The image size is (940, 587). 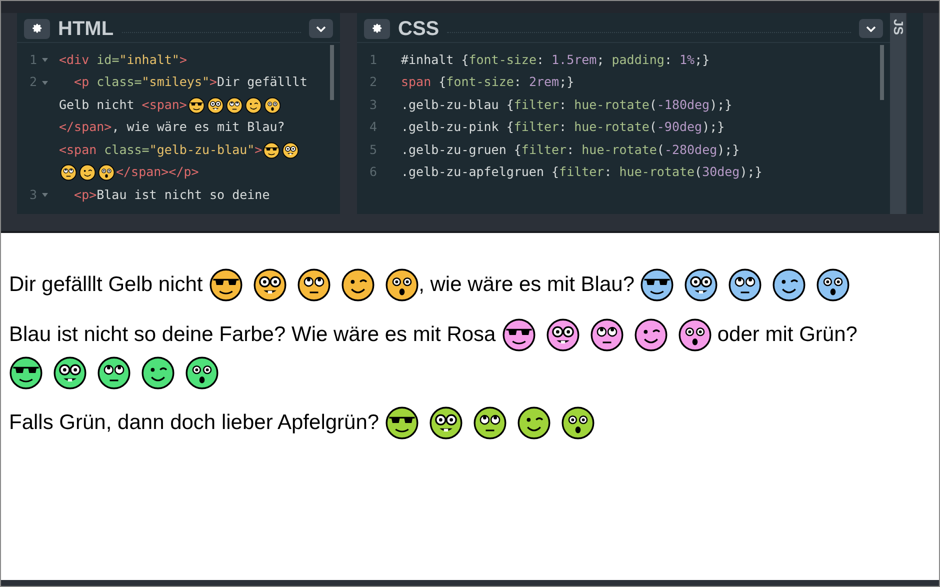 I want to click on paragraph-text: oder mit Grün?, so click(x=787, y=334).